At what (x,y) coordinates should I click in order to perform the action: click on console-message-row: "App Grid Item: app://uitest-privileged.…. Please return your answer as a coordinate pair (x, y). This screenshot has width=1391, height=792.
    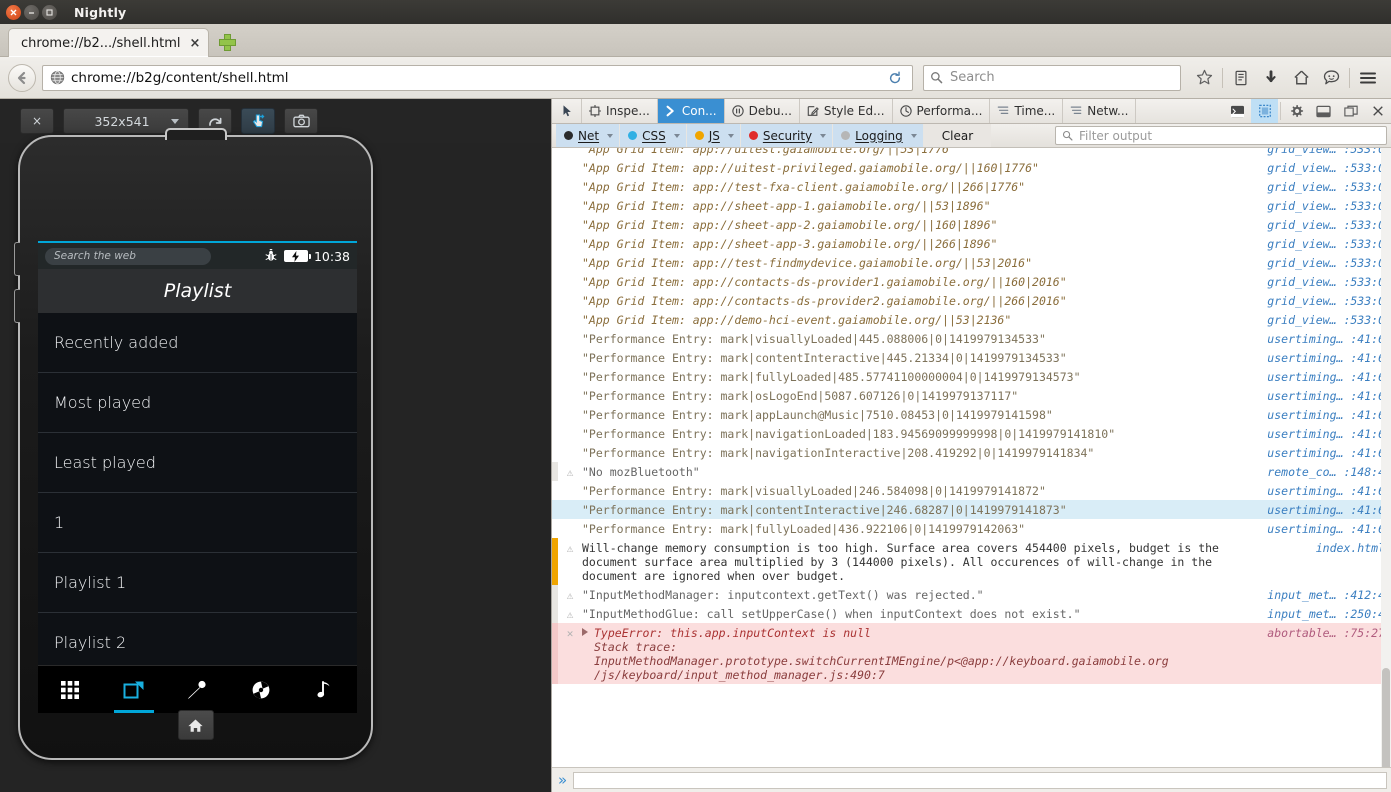
    Looking at the image, I should click on (971, 167).